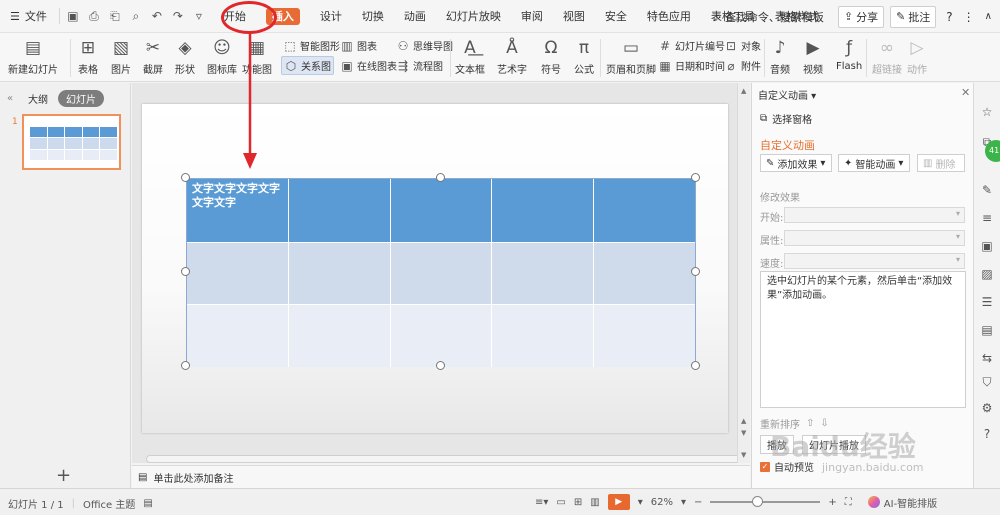 The image size is (1000, 515). What do you see at coordinates (987, 303) in the screenshot?
I see `list-icon: ☰` at bounding box center [987, 303].